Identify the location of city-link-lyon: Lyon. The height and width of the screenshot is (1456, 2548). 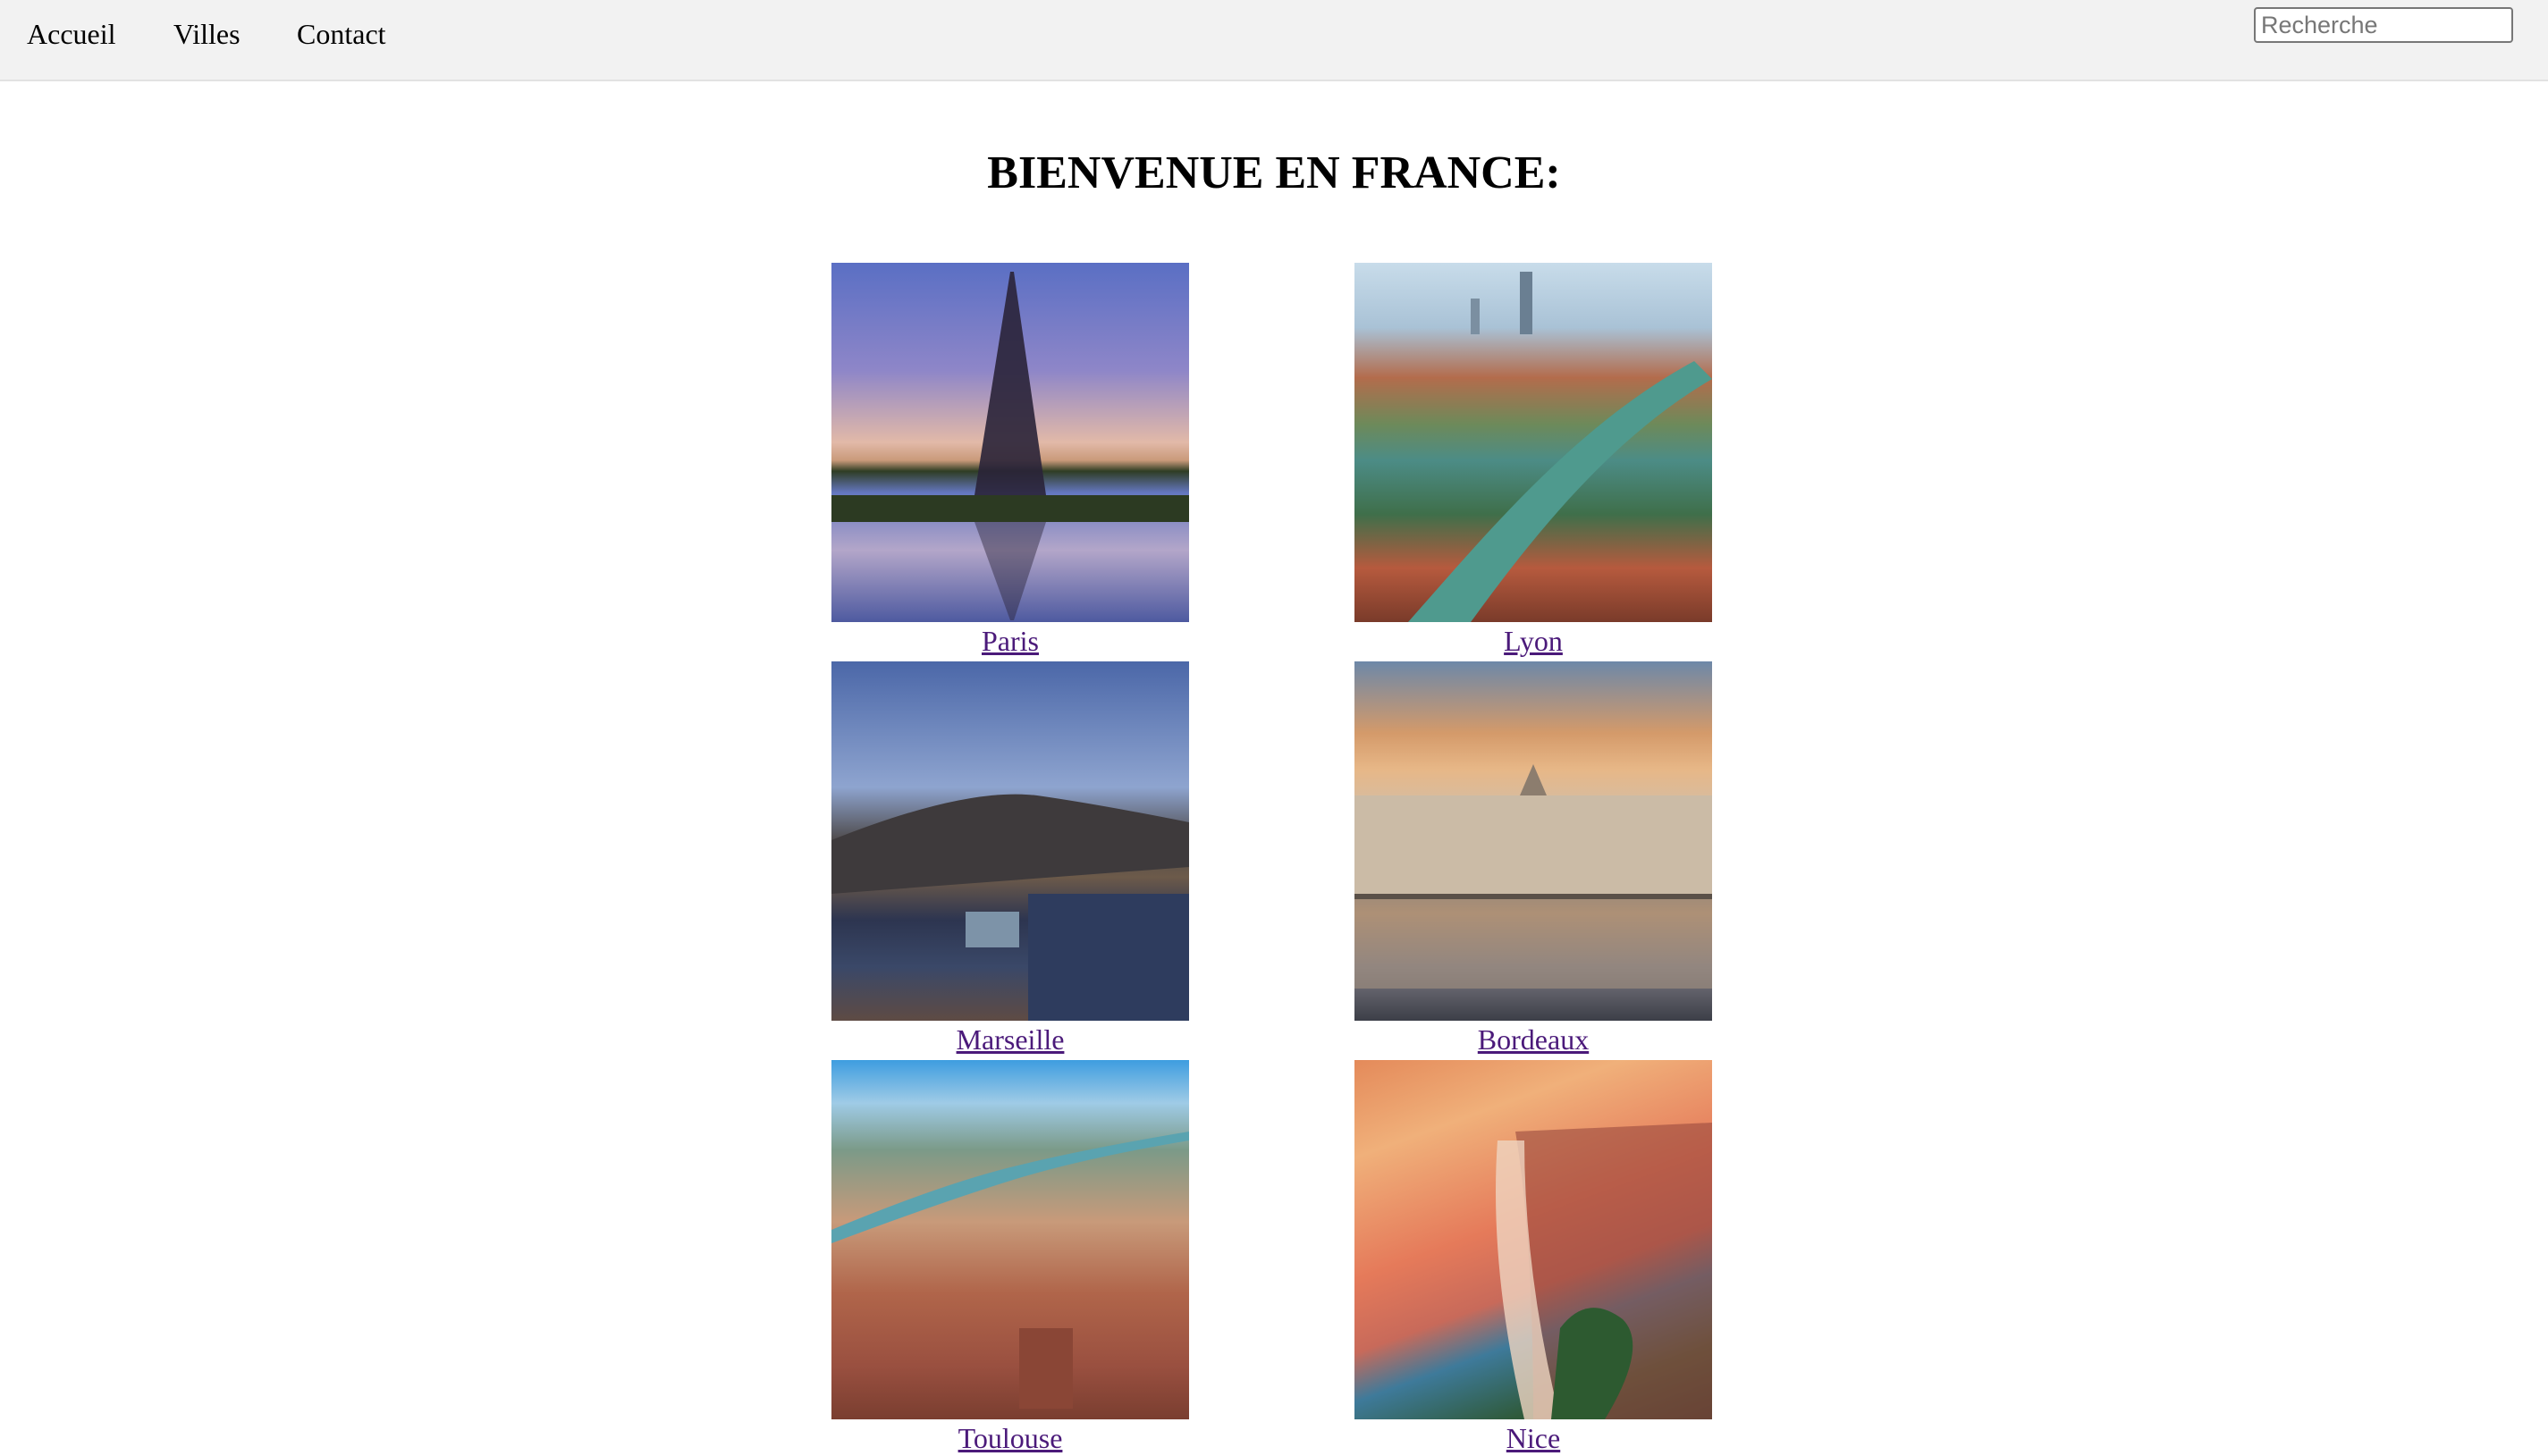
(1533, 641).